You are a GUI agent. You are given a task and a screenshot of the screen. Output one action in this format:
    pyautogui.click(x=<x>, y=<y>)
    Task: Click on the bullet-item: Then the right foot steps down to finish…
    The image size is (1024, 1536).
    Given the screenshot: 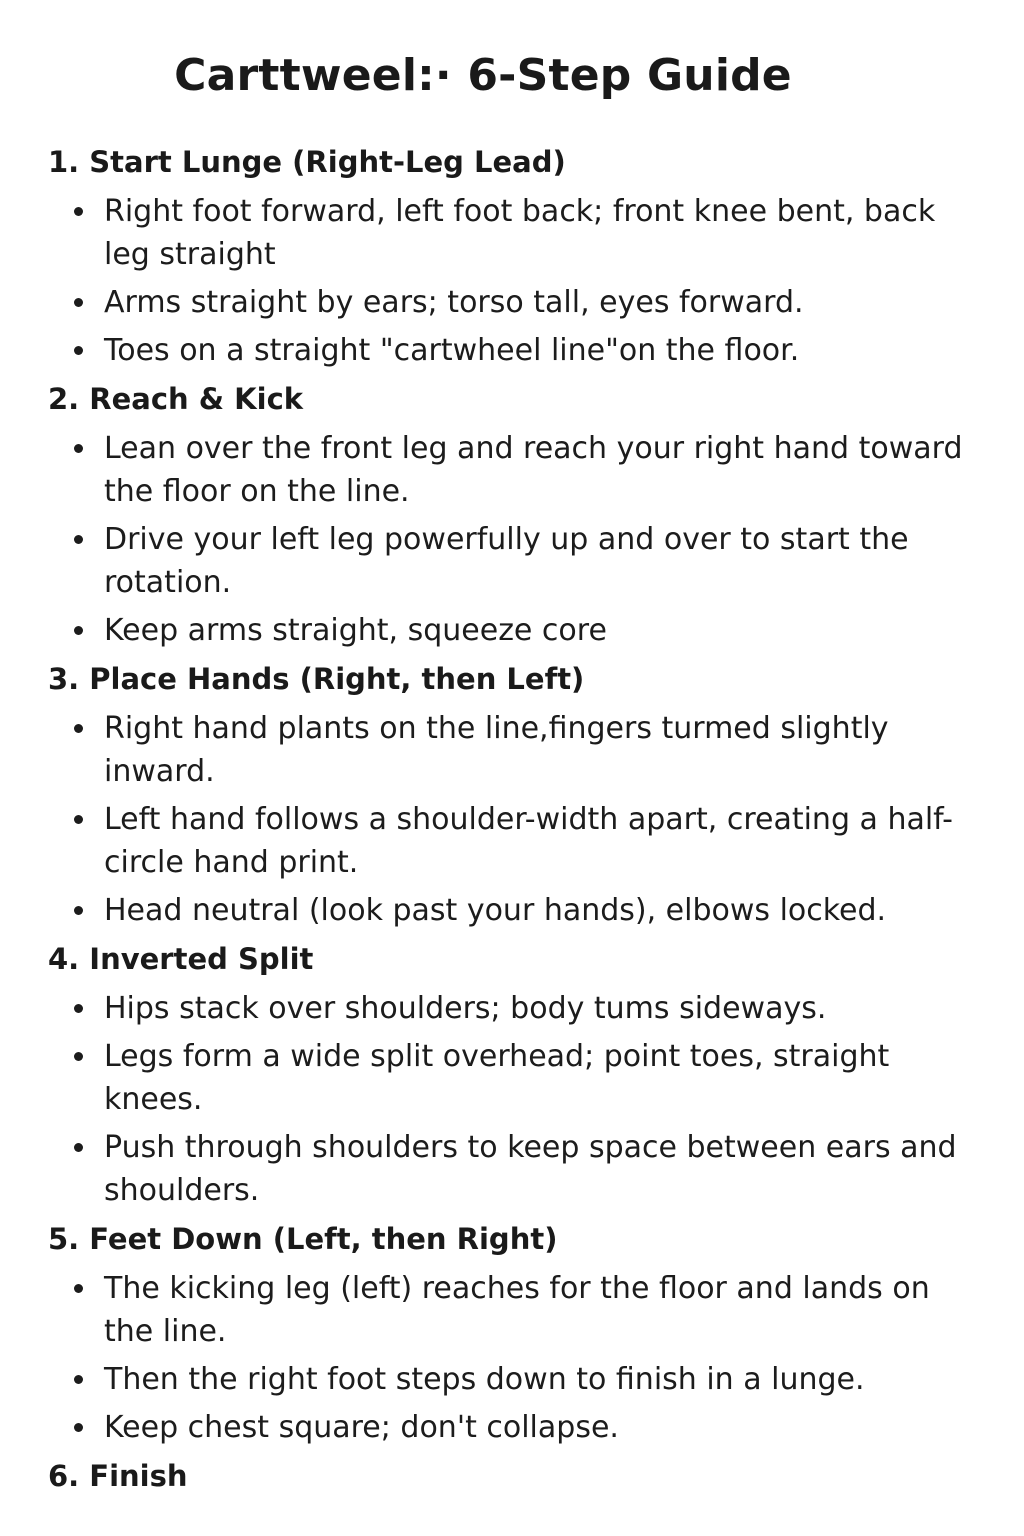 What is the action you would take?
    pyautogui.click(x=518, y=1379)
    